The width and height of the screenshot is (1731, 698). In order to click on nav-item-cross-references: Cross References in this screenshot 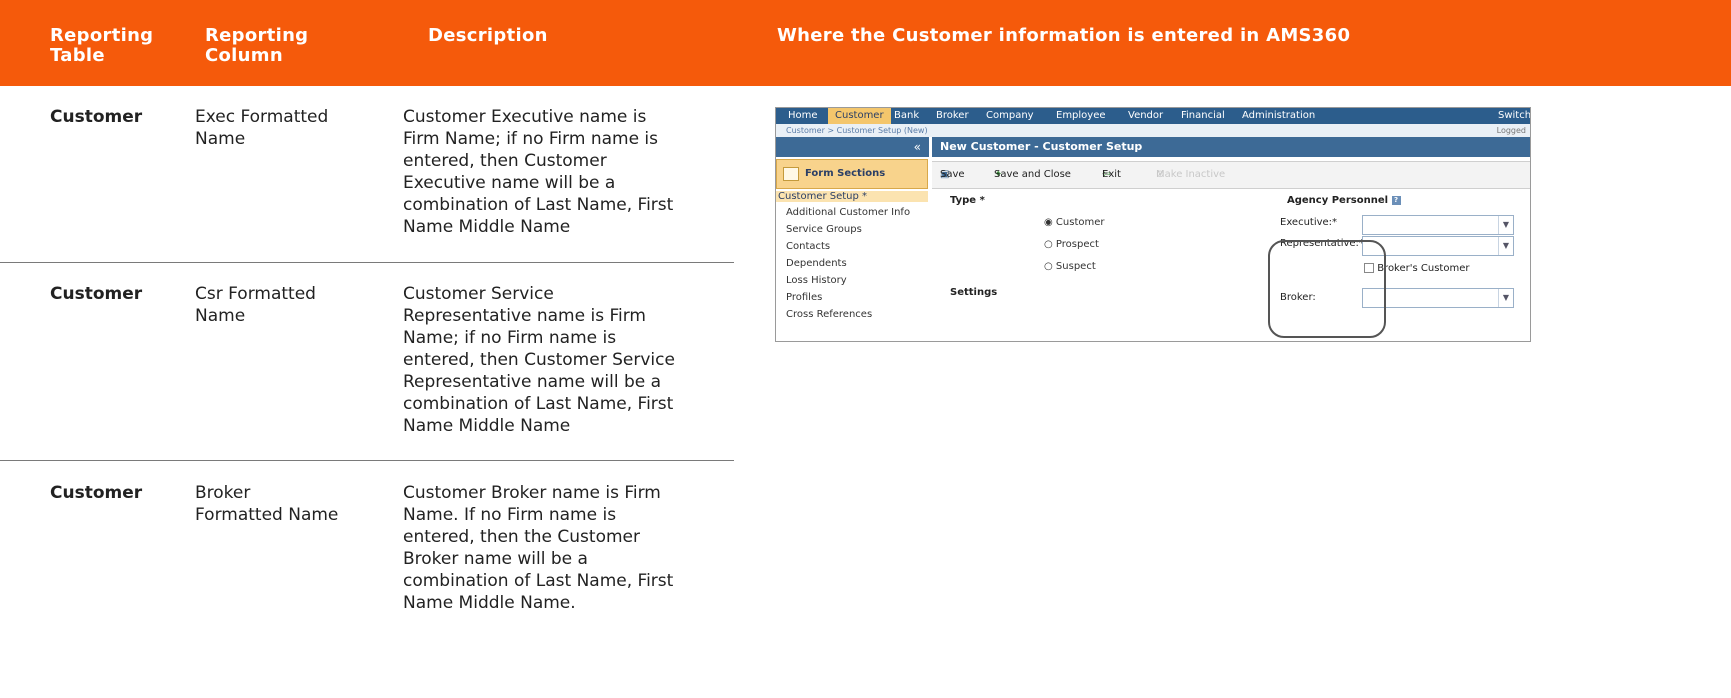, I will do `click(829, 314)`.